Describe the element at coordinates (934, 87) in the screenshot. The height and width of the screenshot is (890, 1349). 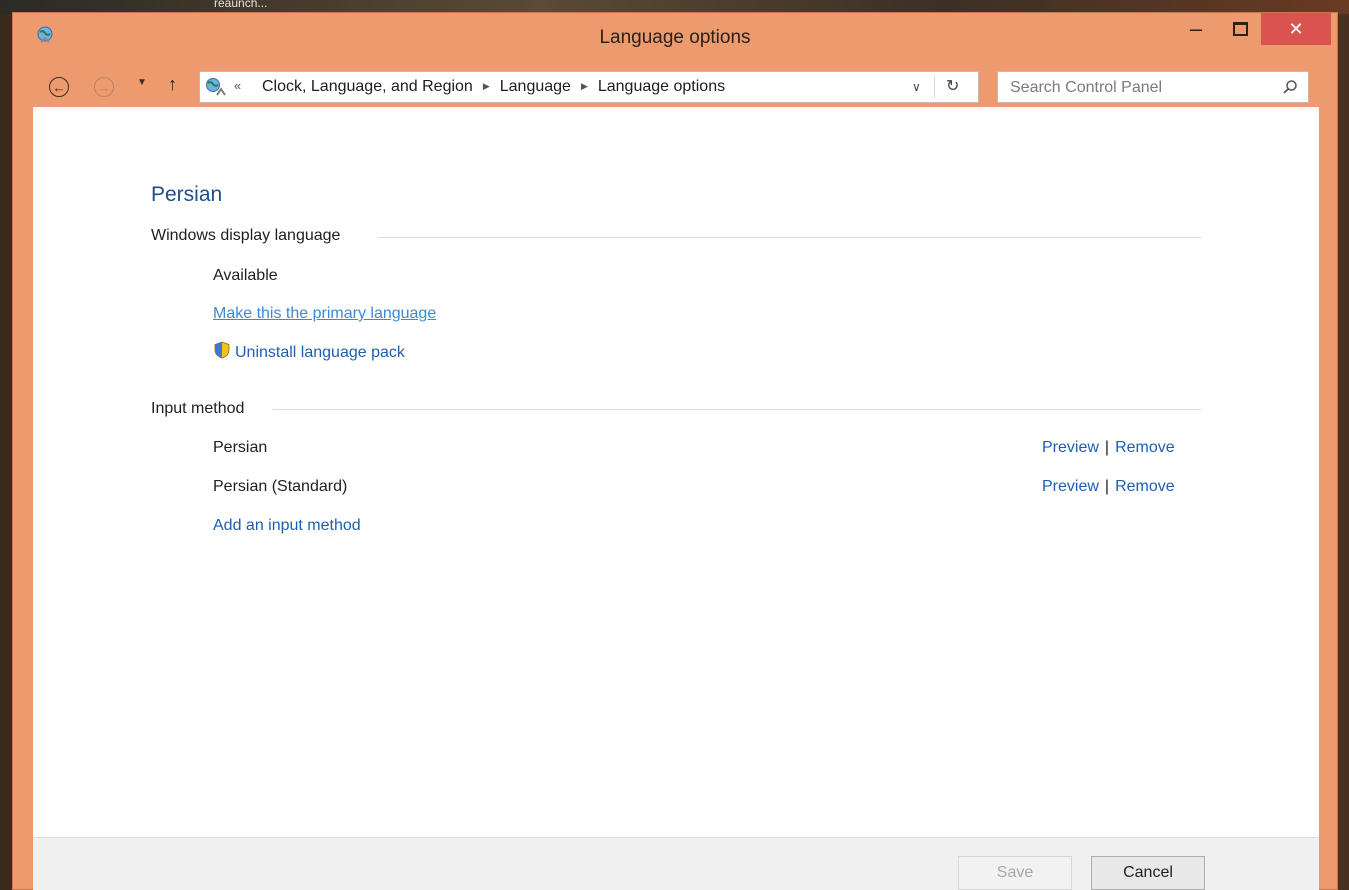
I see `address-divider` at that location.